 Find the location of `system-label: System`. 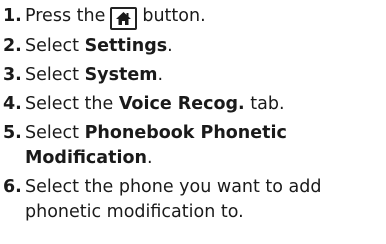

system-label: System is located at coordinates (121, 75).